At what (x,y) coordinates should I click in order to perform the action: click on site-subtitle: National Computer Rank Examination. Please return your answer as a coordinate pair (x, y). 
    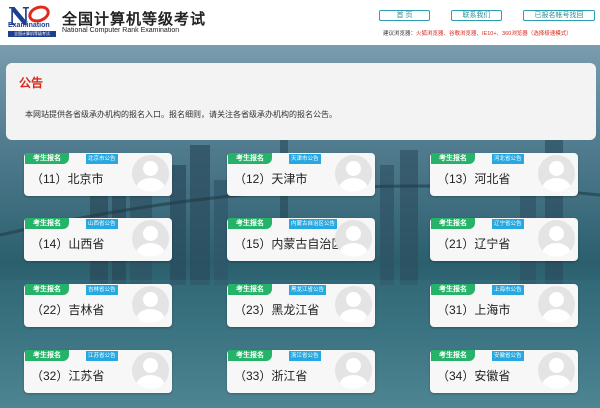
    Looking at the image, I should click on (121, 30).